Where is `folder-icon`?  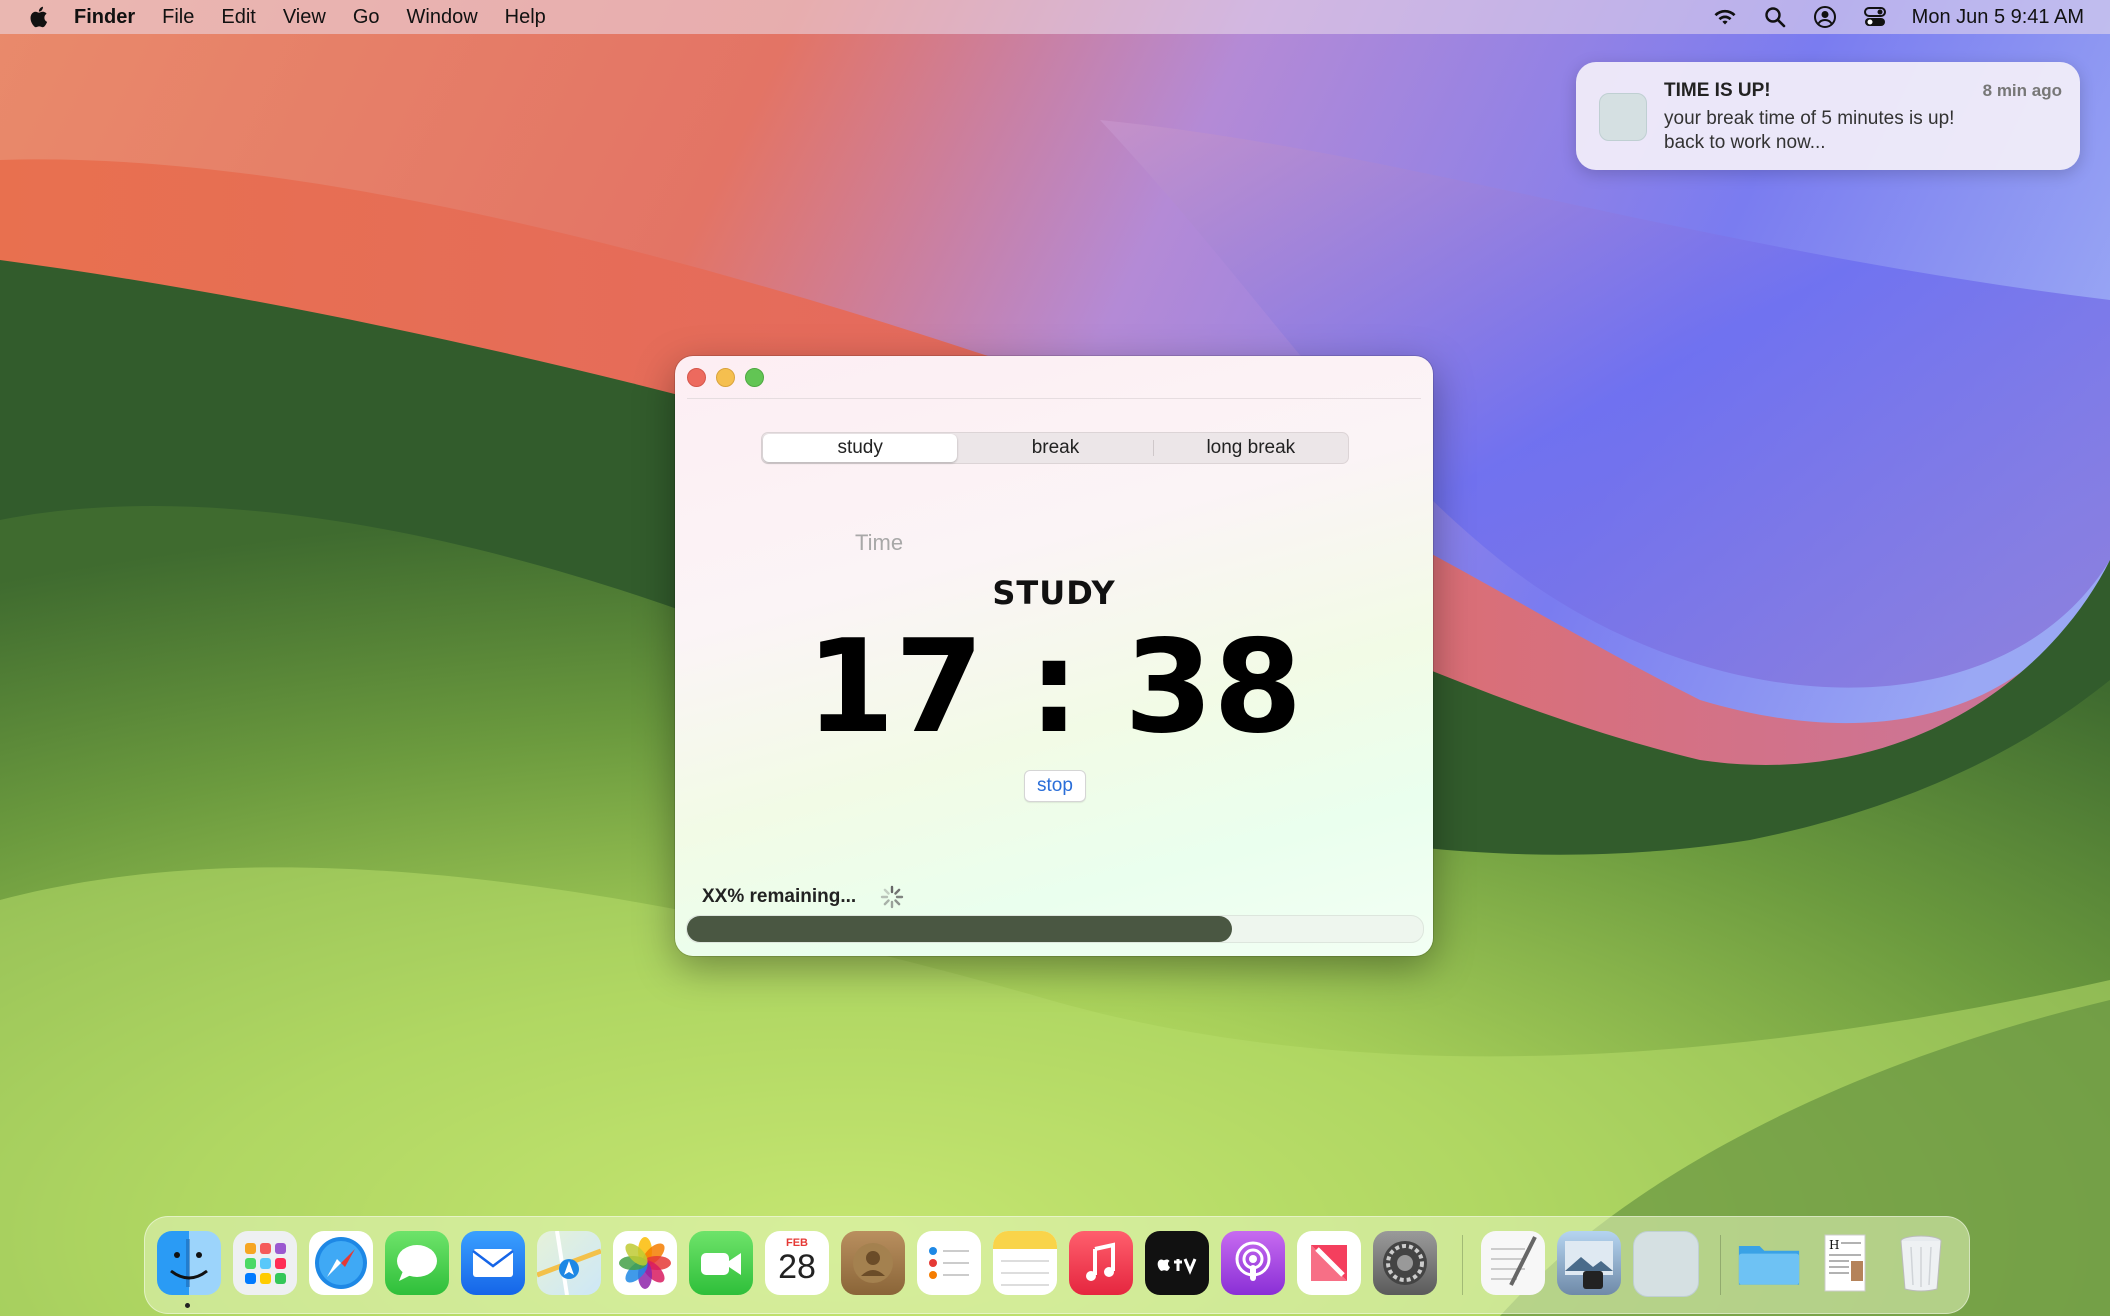 folder-icon is located at coordinates (1769, 1263).